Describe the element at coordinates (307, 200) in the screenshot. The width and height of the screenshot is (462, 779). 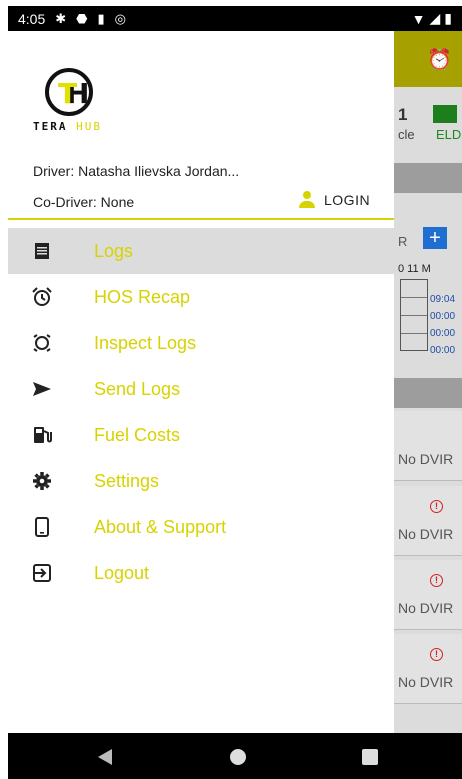
I see `person-icon` at that location.